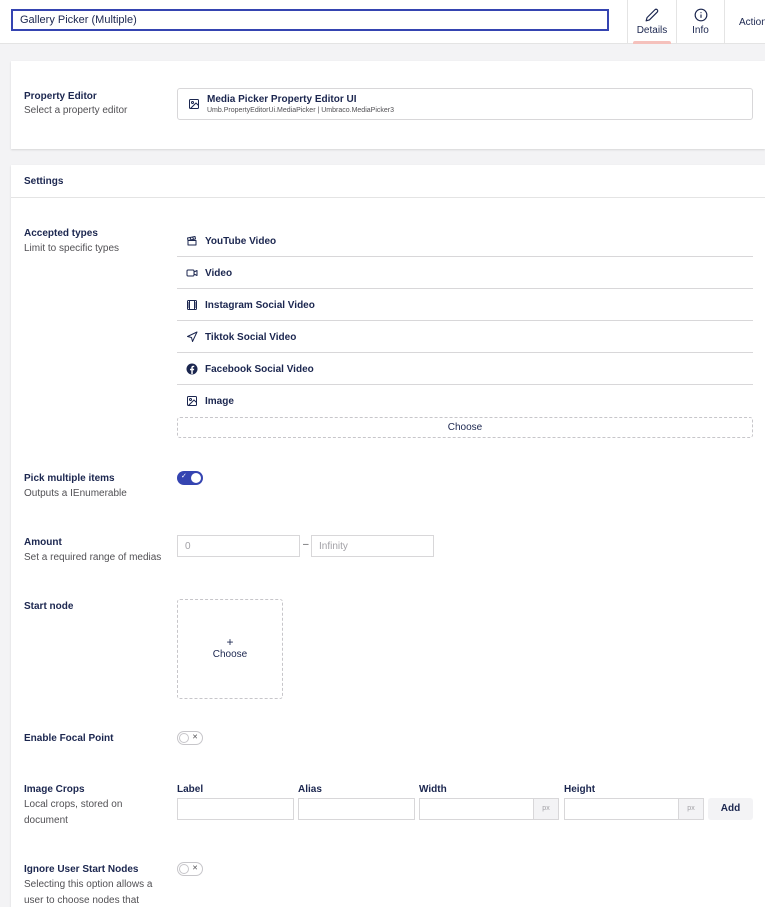 The image size is (765, 907). What do you see at coordinates (190, 738) in the screenshot?
I see `focal-point-toggle: ✕` at bounding box center [190, 738].